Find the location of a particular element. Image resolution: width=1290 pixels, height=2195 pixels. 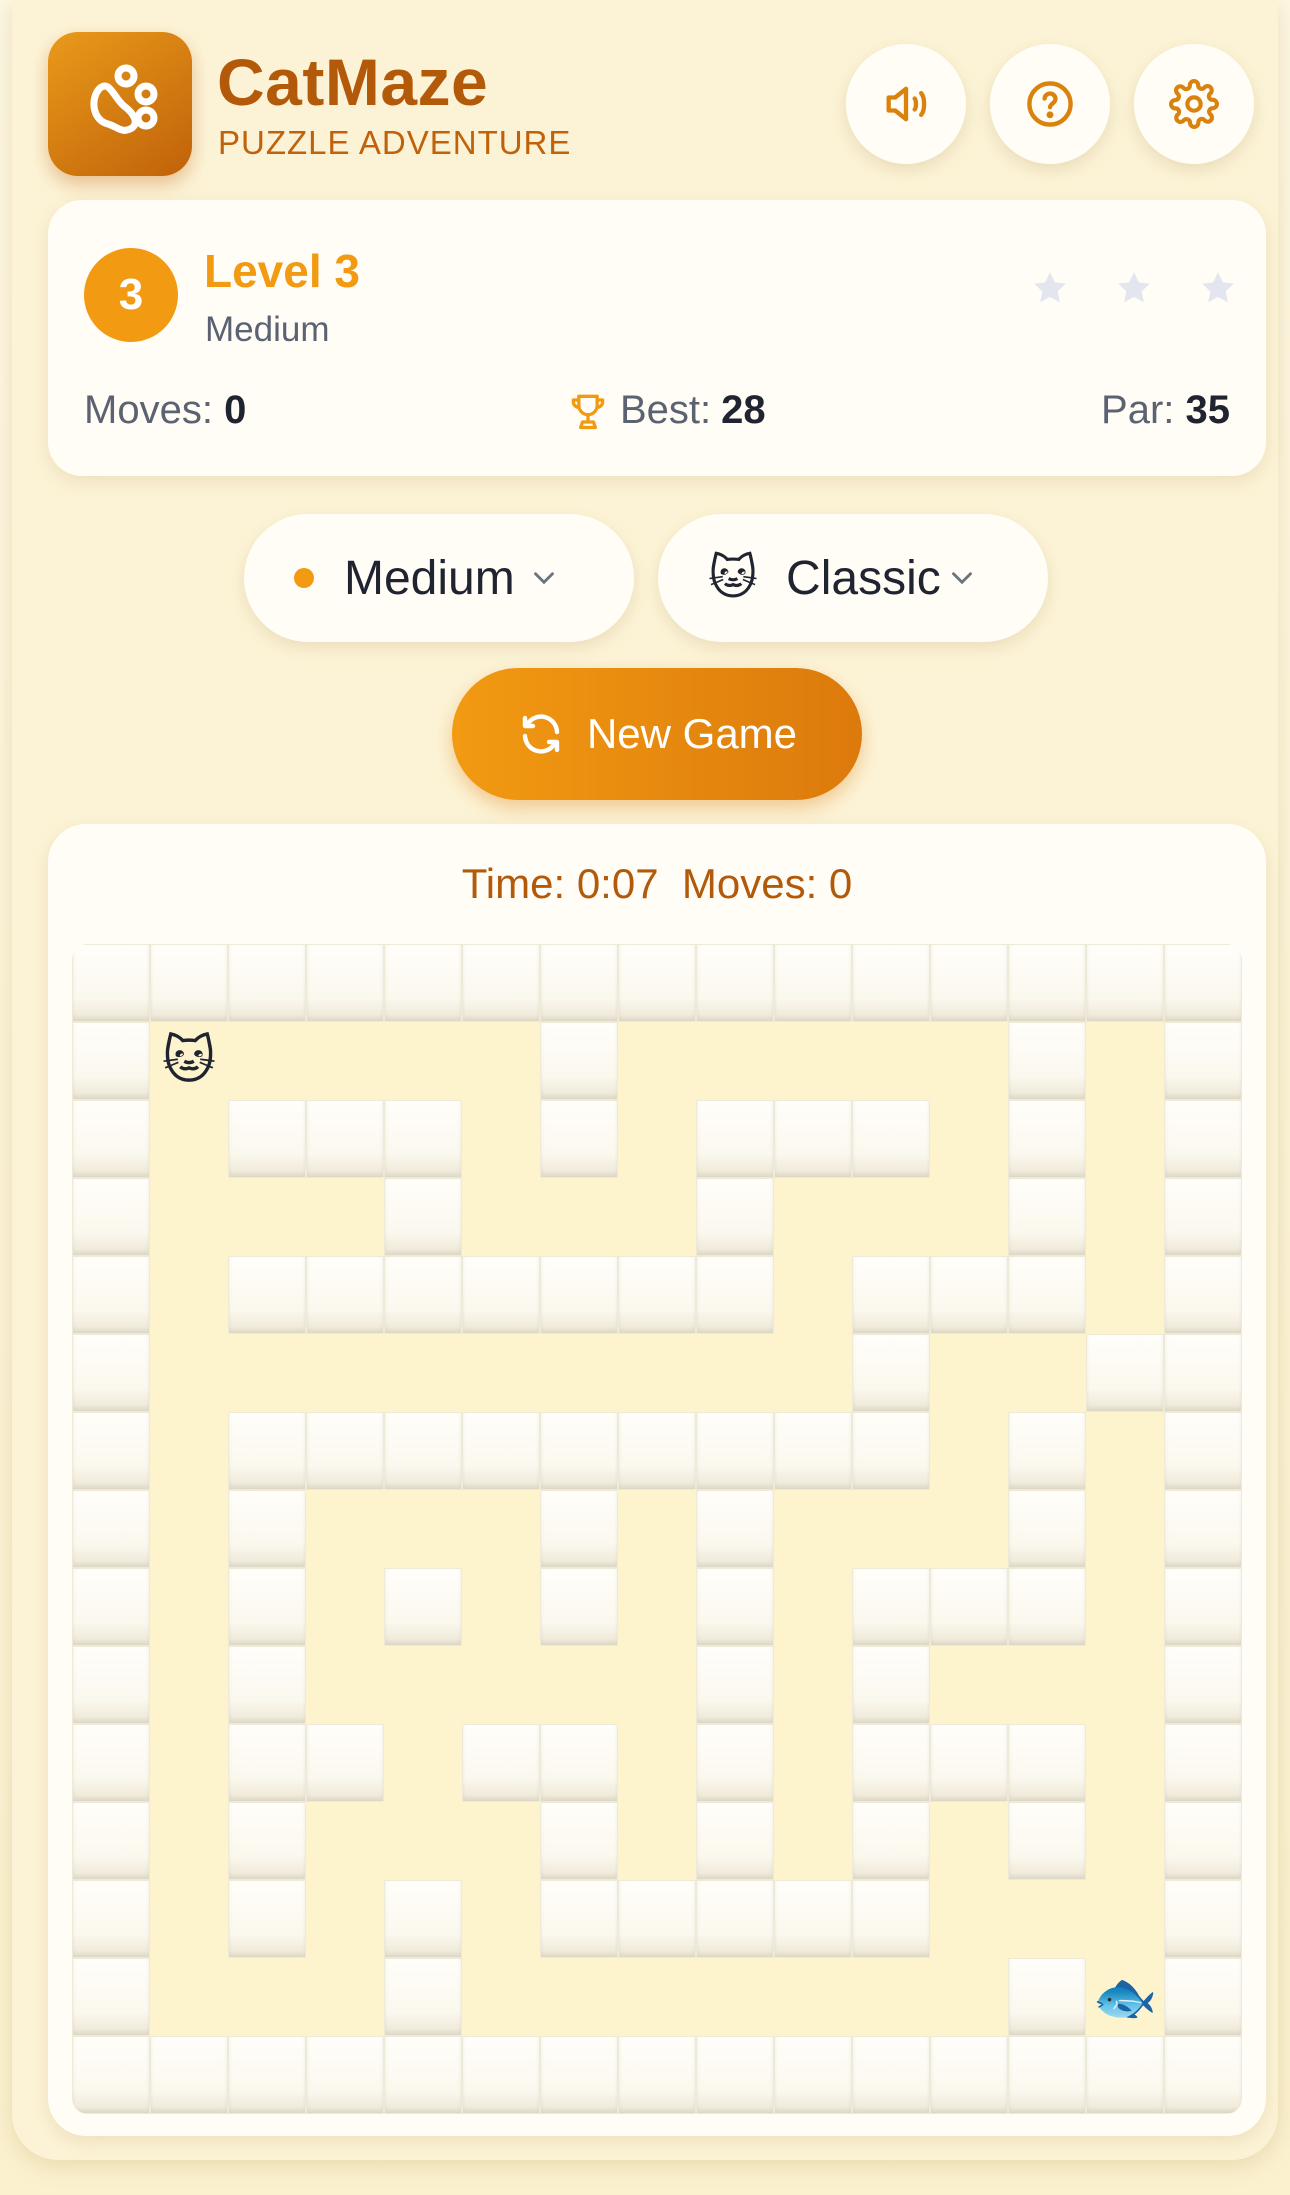

best-label: Best: is located at coordinates (666, 410).